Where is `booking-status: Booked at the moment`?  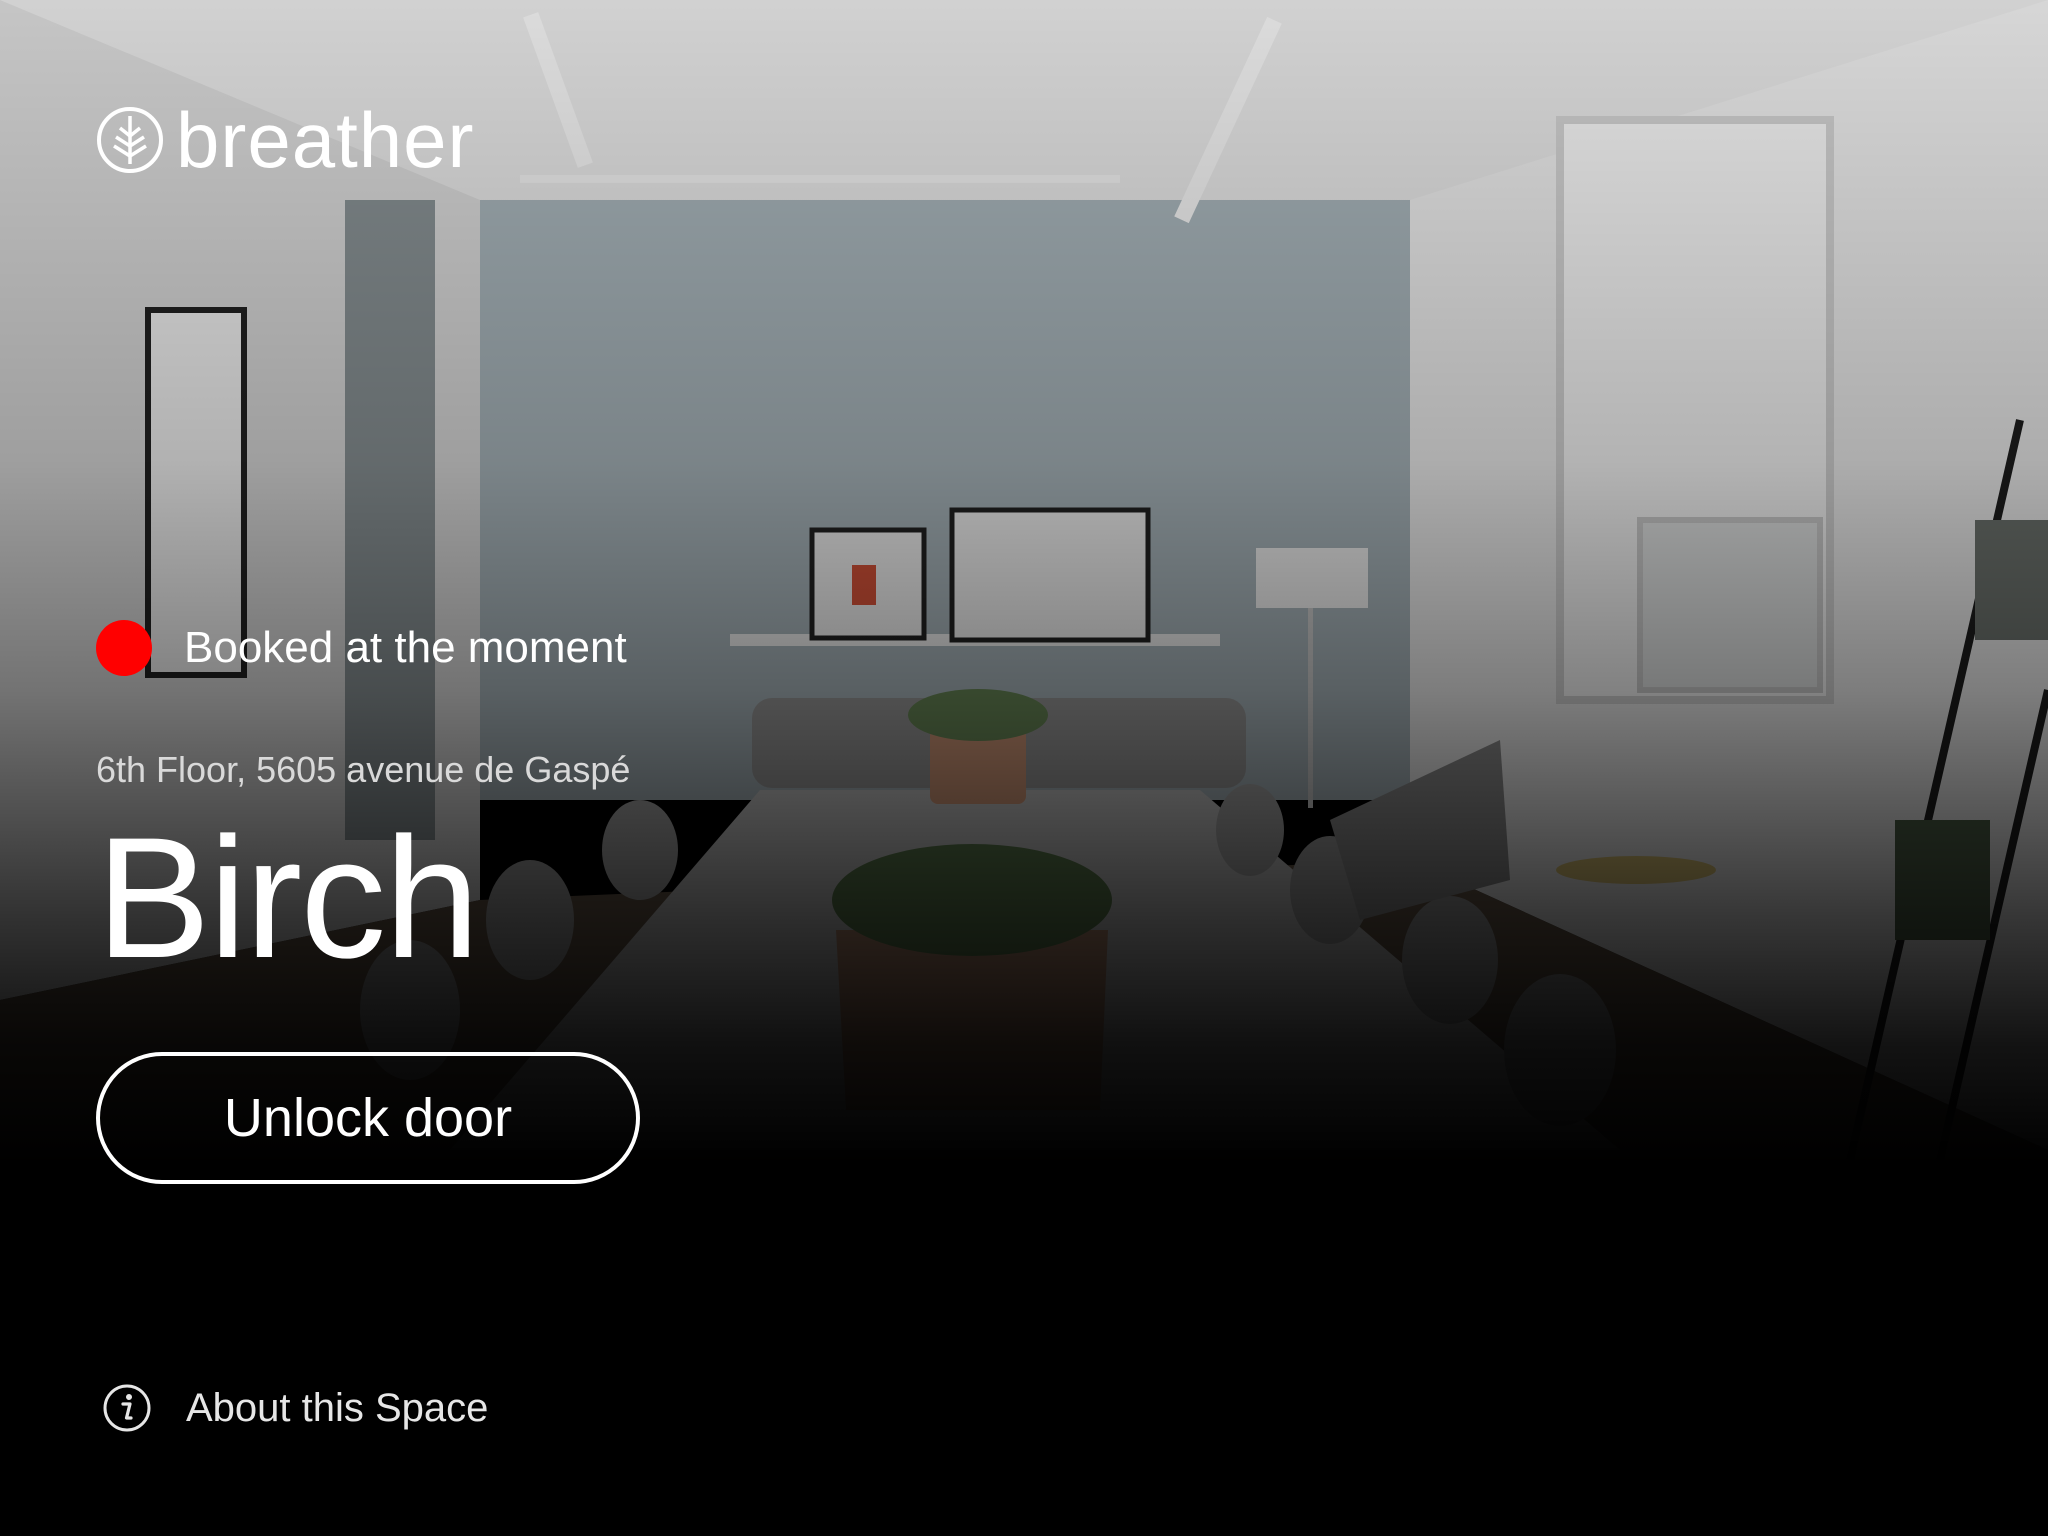
booking-status: Booked at the moment is located at coordinates (361, 648).